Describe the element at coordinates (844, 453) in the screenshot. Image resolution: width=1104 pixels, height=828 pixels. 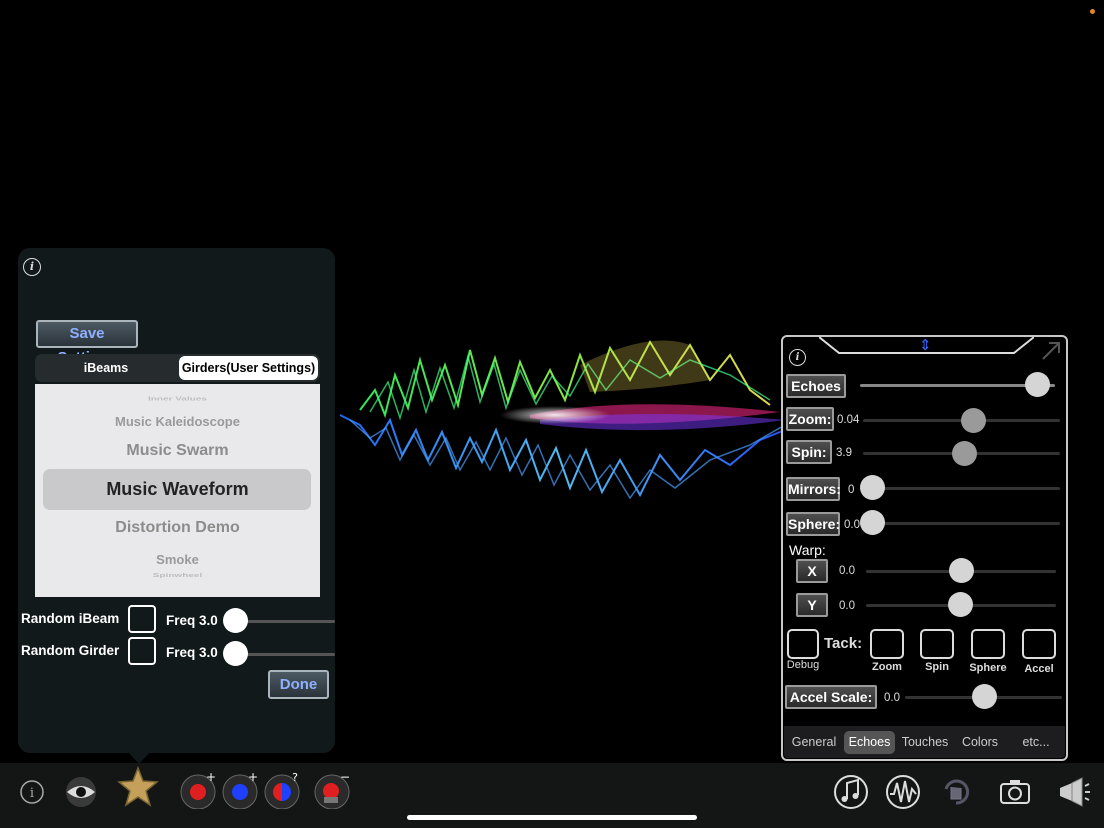
I see `spin-value: 3.9` at that location.